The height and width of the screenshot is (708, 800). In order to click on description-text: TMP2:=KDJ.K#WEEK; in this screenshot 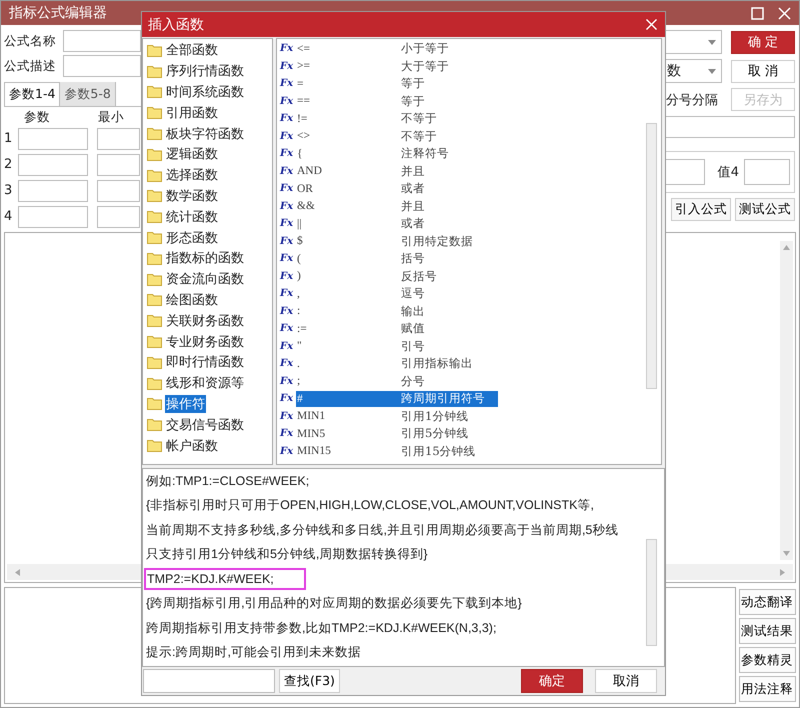, I will do `click(225, 579)`.